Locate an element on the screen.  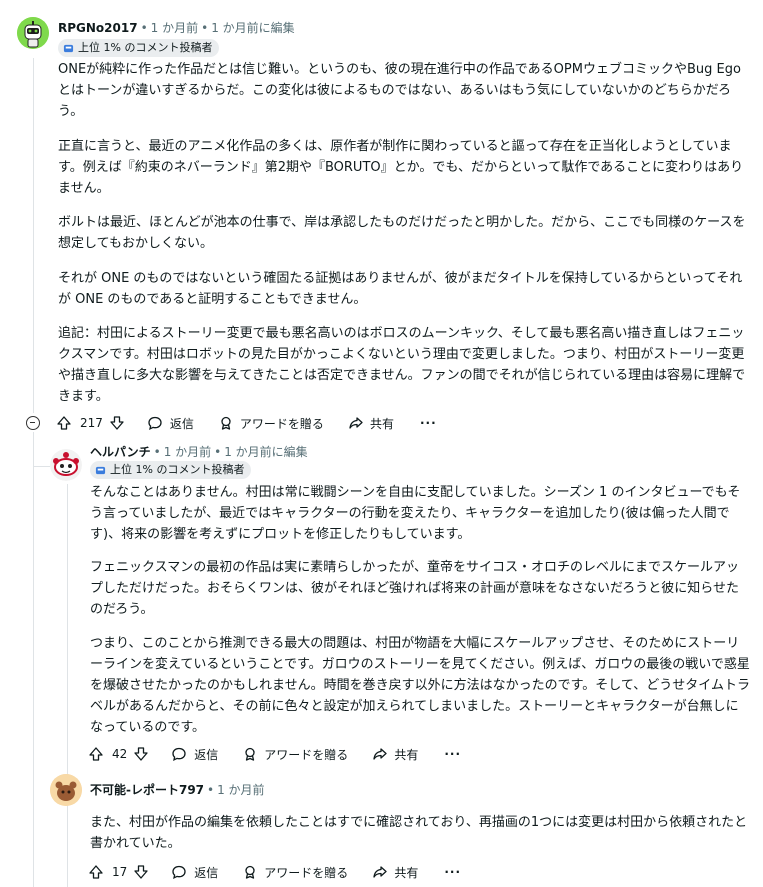
vote-count: 17 is located at coordinates (120, 872).